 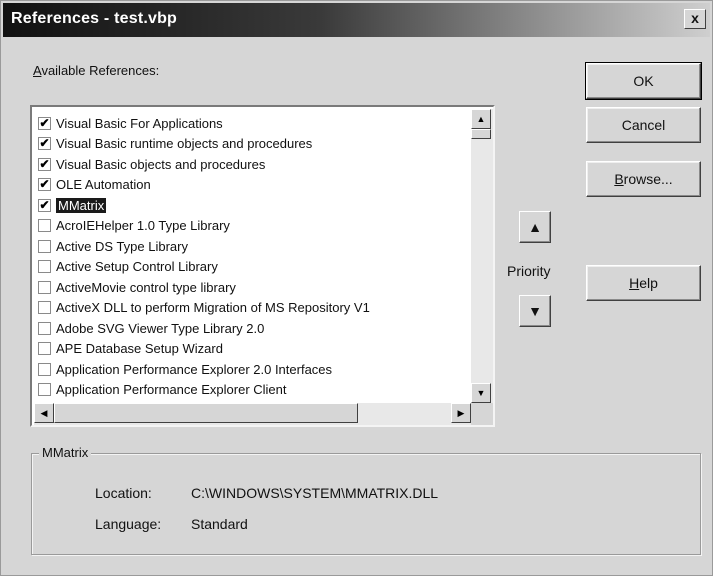 I want to click on vertical-scrollbar: ▲ ▼, so click(x=482, y=256).